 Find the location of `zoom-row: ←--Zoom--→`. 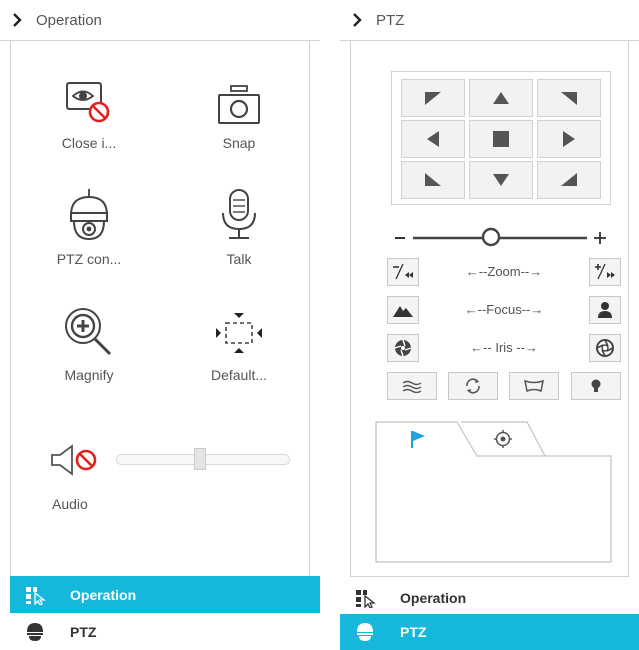

zoom-row: ←--Zoom--→ is located at coordinates (504, 272).